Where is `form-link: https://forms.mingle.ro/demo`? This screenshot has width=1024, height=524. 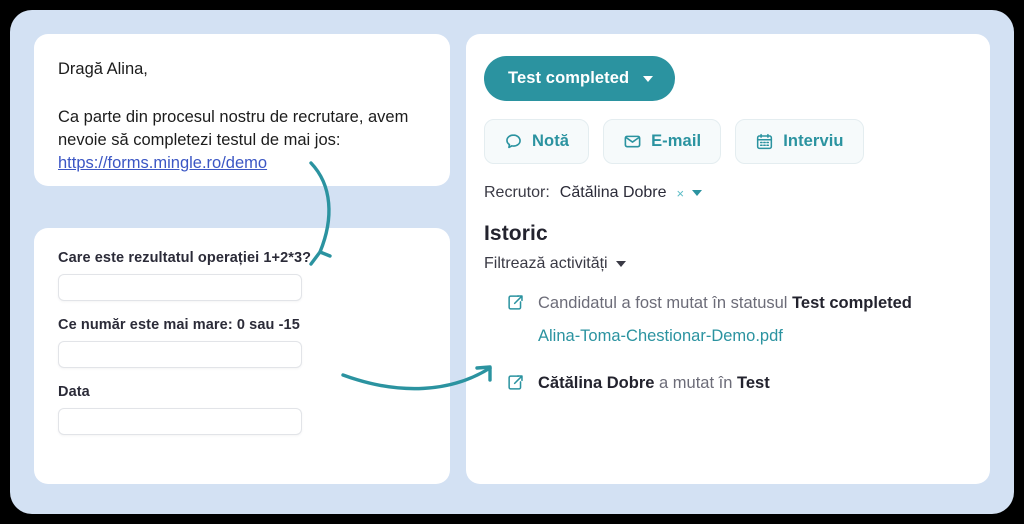
form-link: https://forms.mingle.ro/demo is located at coordinates (162, 163).